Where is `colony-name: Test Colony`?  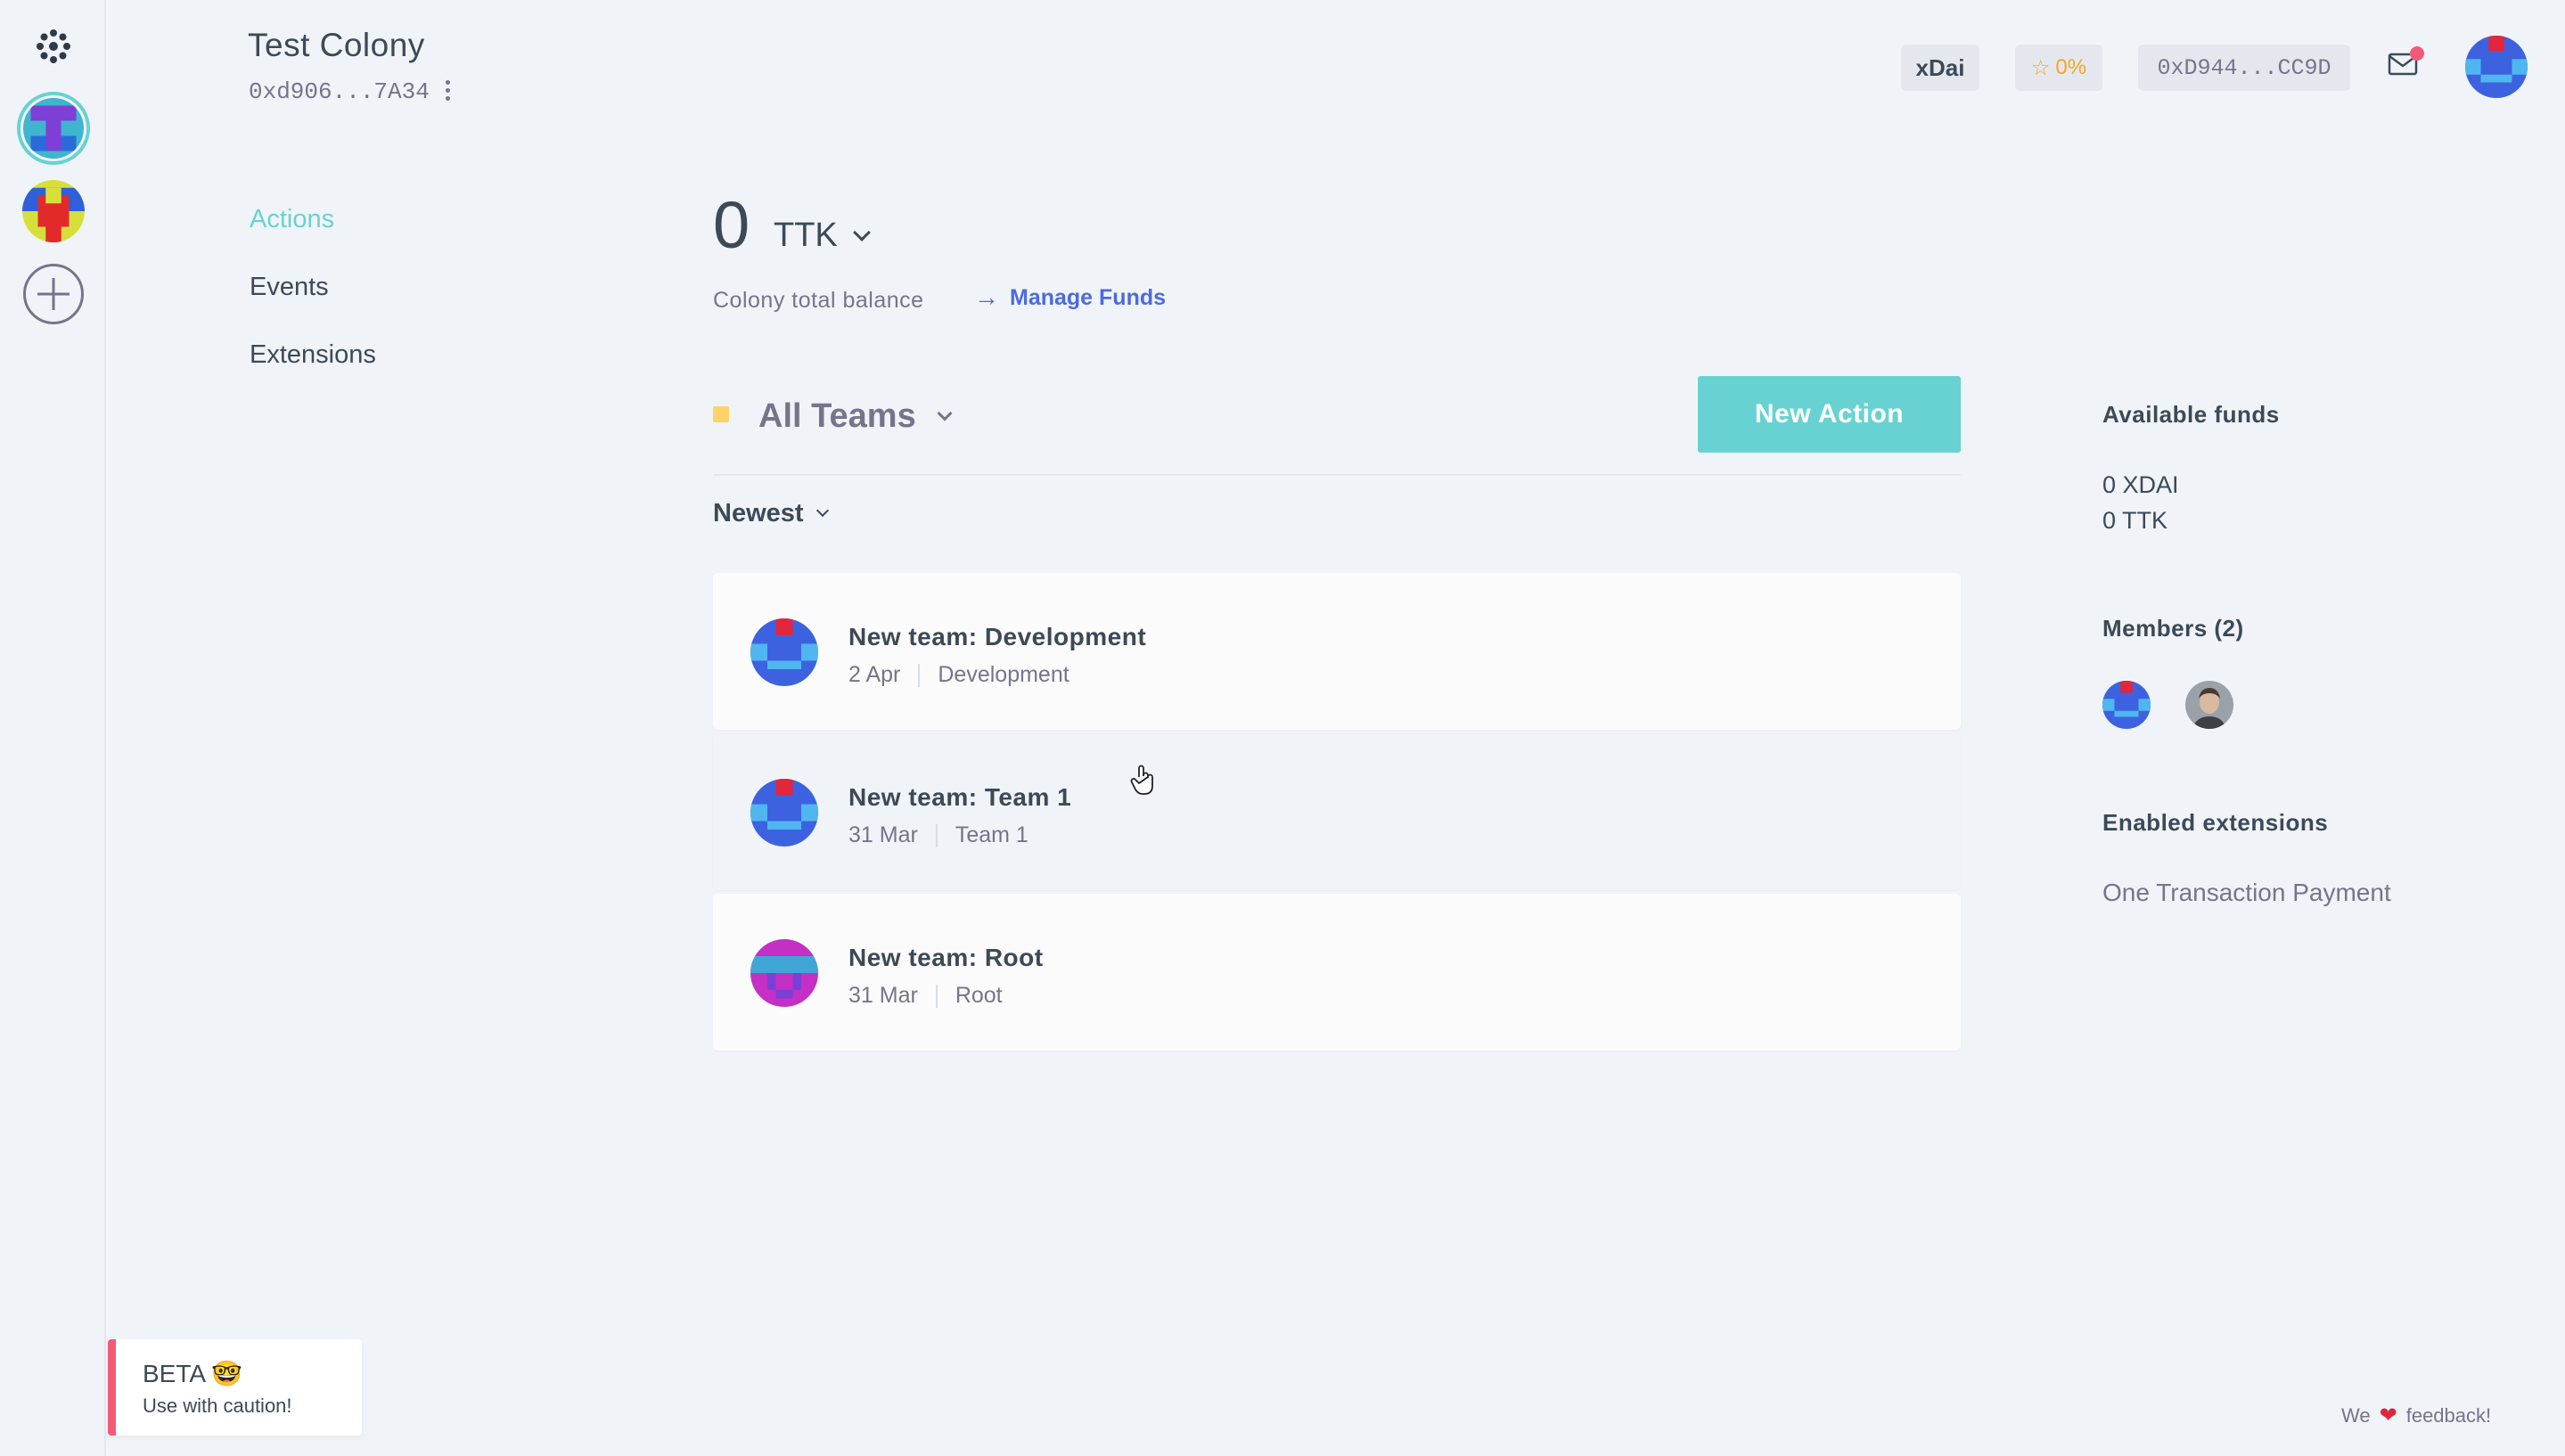 colony-name: Test Colony is located at coordinates (336, 45).